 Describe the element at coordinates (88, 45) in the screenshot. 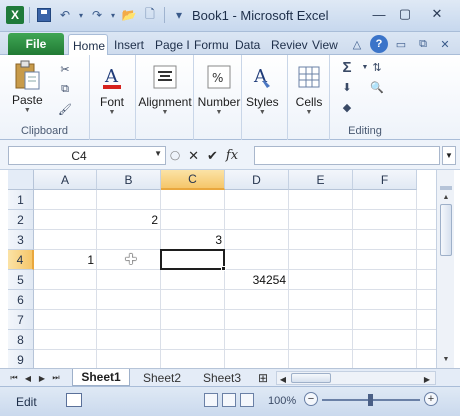

I see `tab-home: Home` at that location.